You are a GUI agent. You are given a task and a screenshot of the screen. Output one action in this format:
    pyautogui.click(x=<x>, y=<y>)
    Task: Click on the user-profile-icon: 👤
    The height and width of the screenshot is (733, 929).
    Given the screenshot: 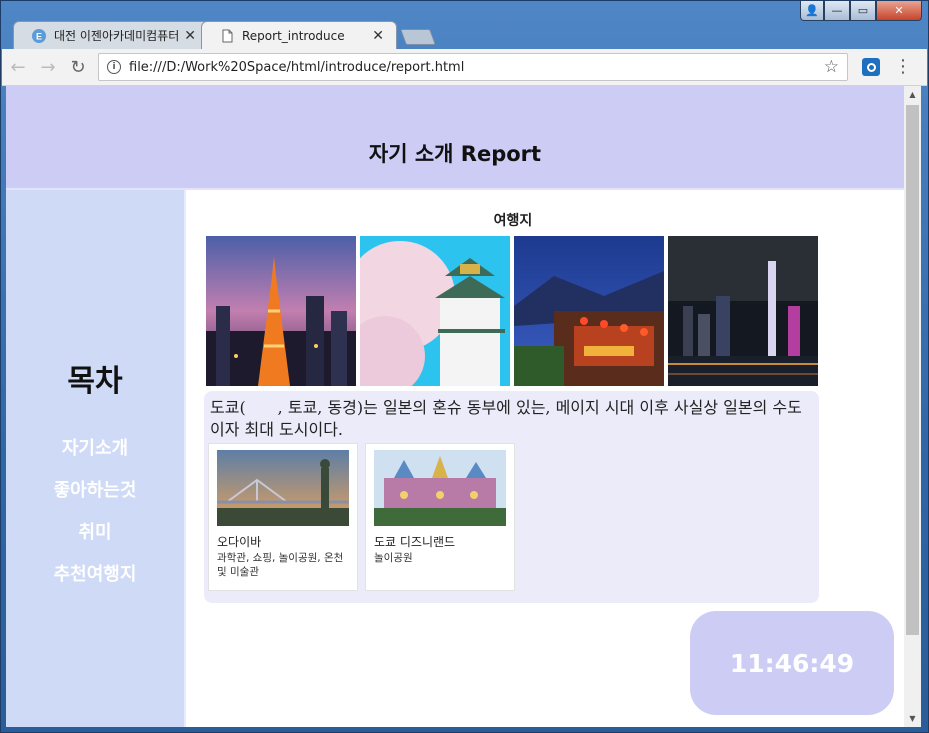 What is the action you would take?
    pyautogui.click(x=812, y=11)
    